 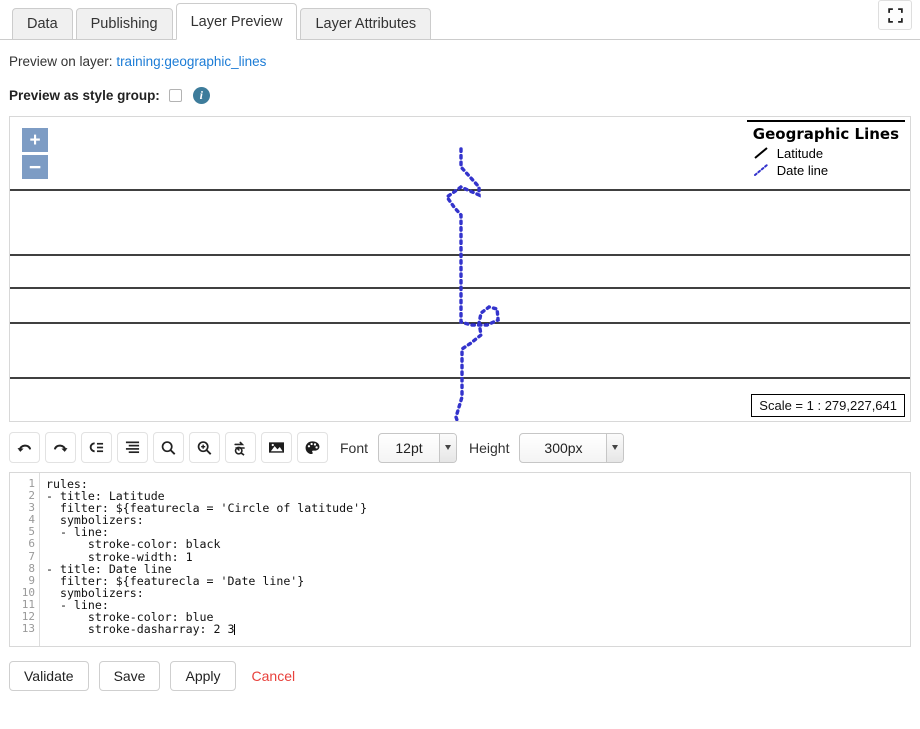 I want to click on image-icon, so click(x=276, y=447).